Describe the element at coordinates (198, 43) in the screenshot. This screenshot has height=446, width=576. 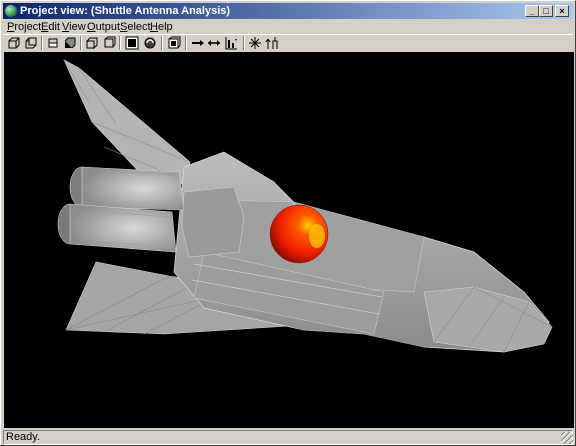
I see `arrow-right-icon` at that location.